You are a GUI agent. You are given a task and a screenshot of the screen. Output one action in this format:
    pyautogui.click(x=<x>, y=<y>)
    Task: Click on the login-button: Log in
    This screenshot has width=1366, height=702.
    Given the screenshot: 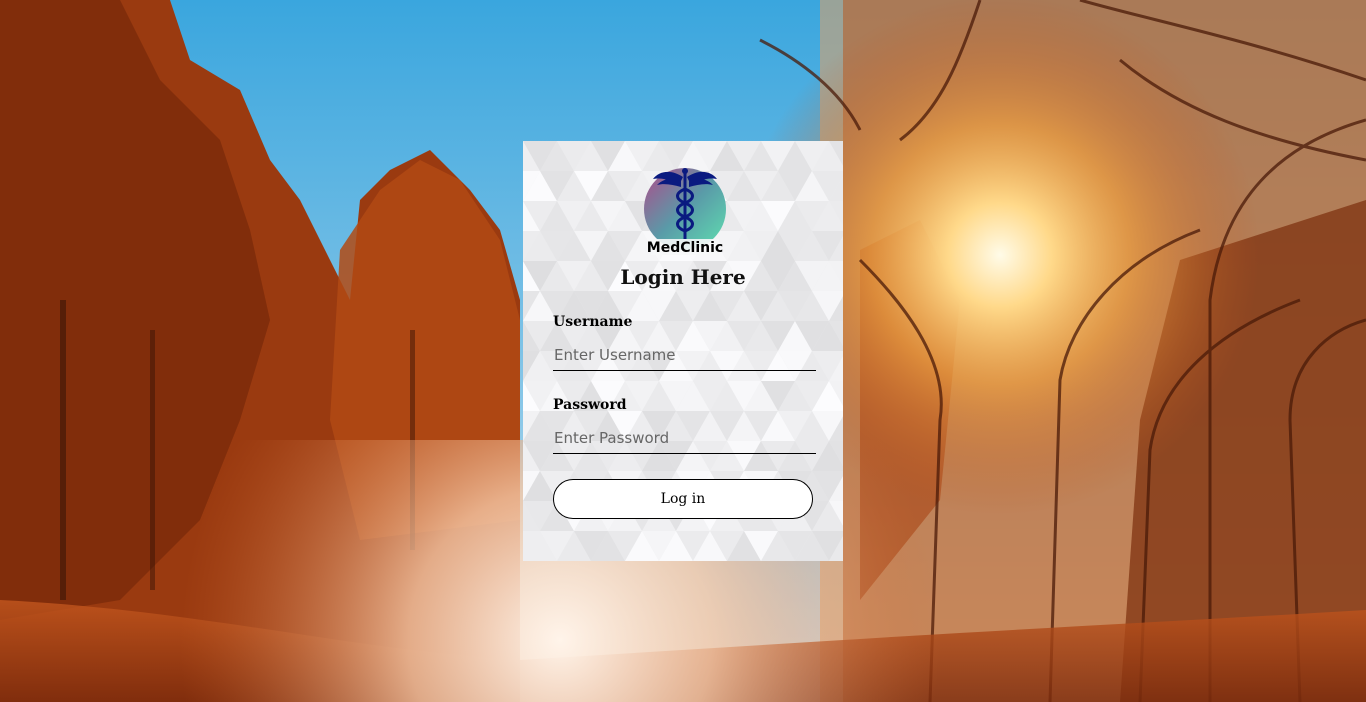 What is the action you would take?
    pyautogui.click(x=683, y=499)
    